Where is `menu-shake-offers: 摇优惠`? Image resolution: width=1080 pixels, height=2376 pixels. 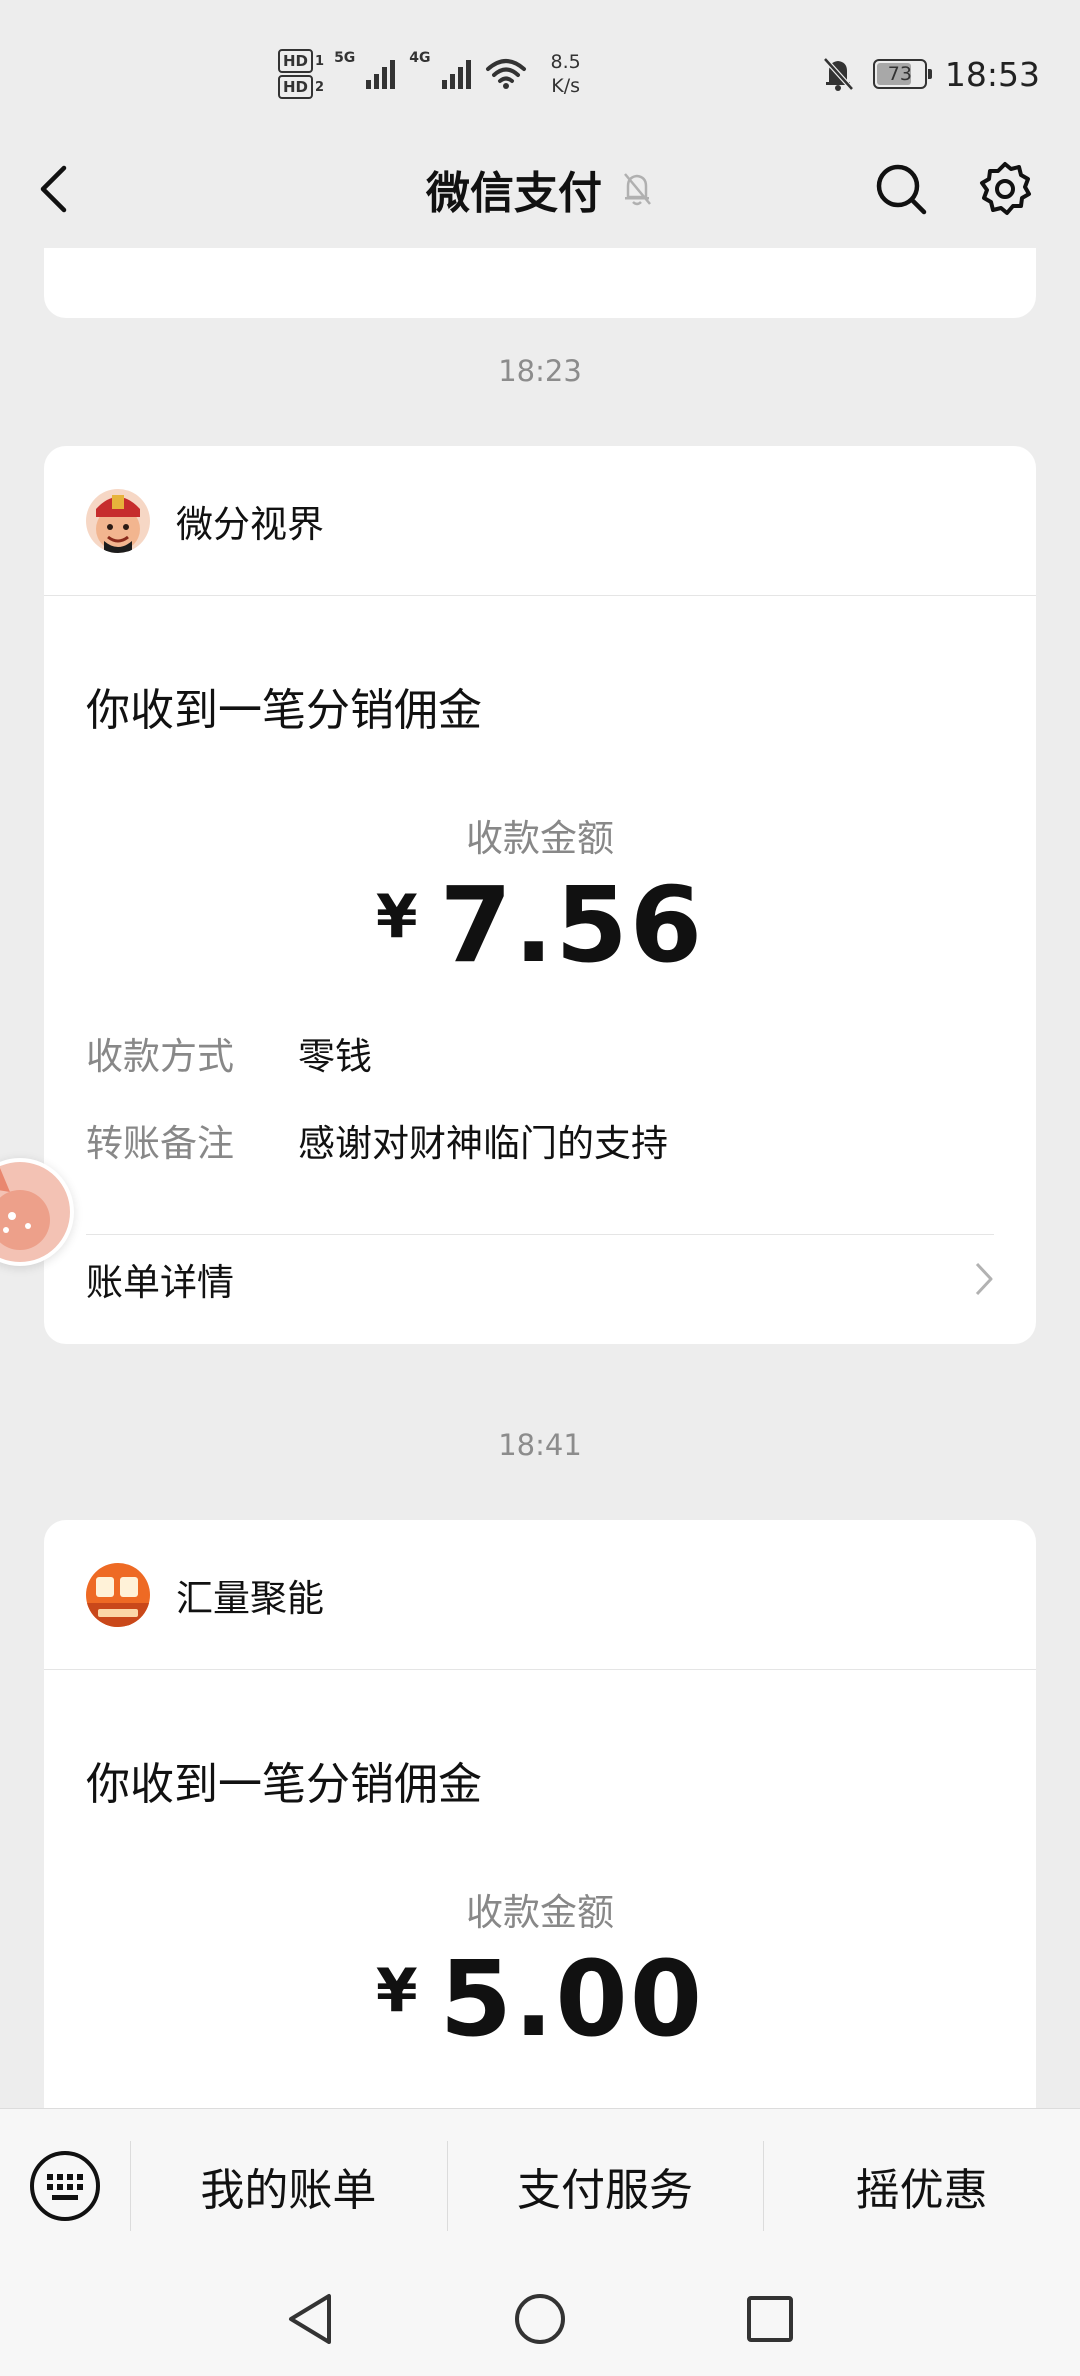 menu-shake-offers: 摇优惠 is located at coordinates (921, 2186).